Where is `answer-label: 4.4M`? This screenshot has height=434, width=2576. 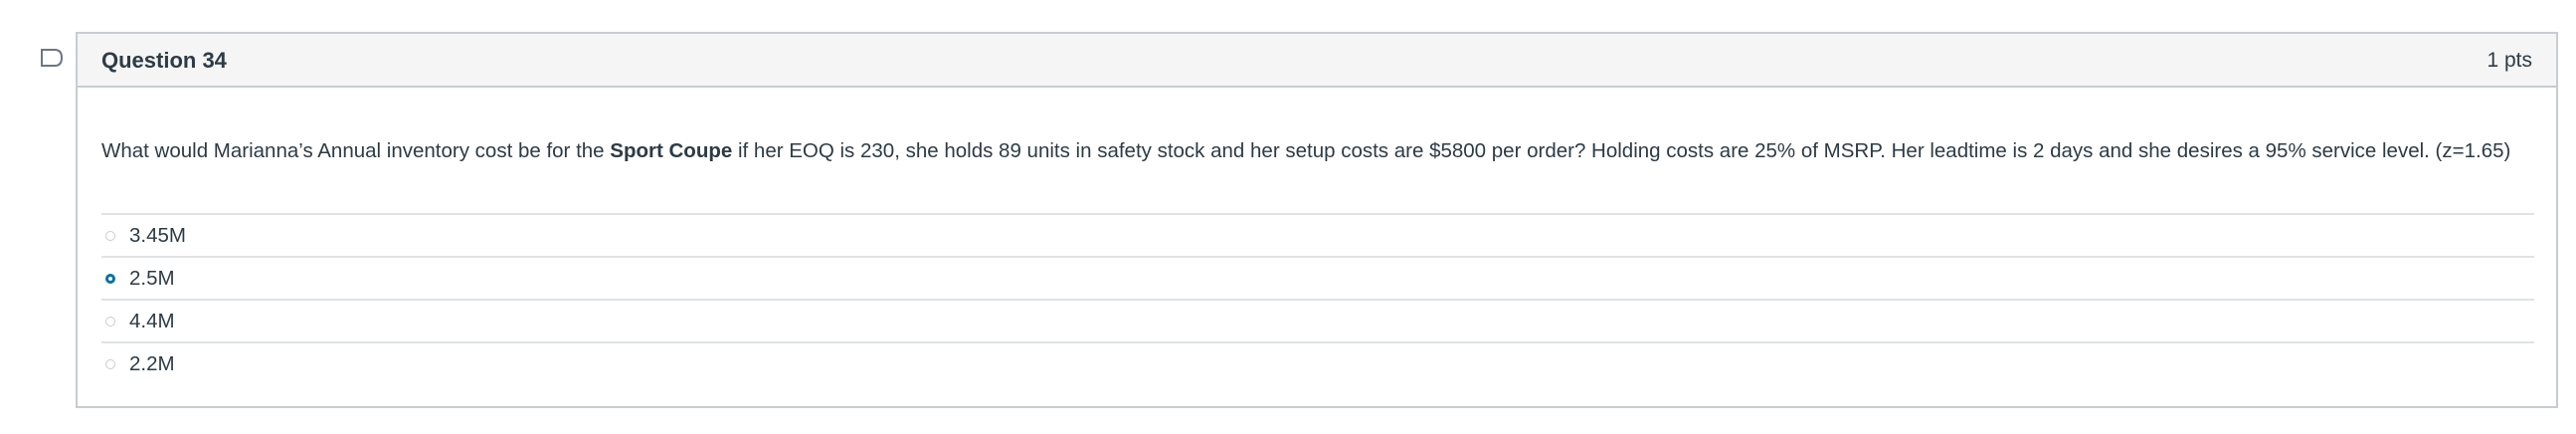
answer-label: 4.4M is located at coordinates (152, 321).